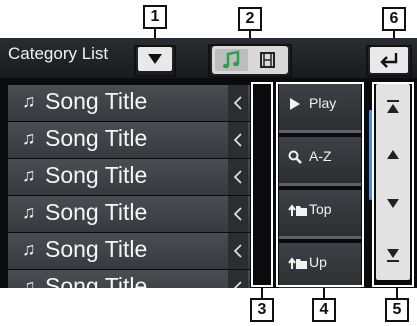 Image resolution: width=417 pixels, height=326 pixels. Describe the element at coordinates (394, 19) in the screenshot. I see `callout-6: 6` at that location.